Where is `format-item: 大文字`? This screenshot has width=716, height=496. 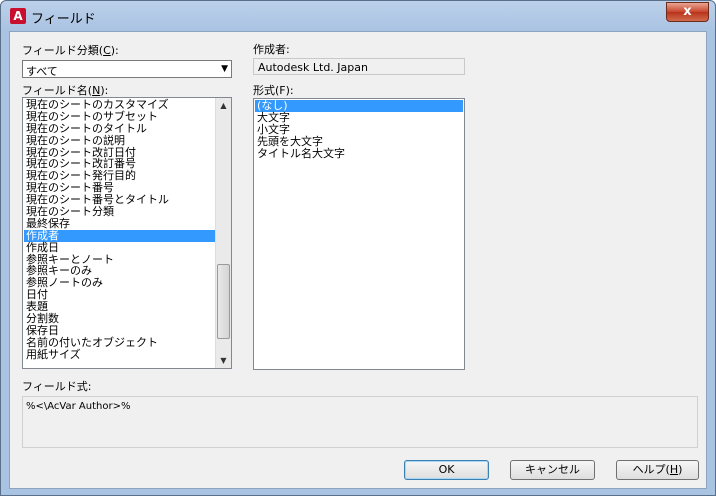
format-item: 大文字 is located at coordinates (359, 117).